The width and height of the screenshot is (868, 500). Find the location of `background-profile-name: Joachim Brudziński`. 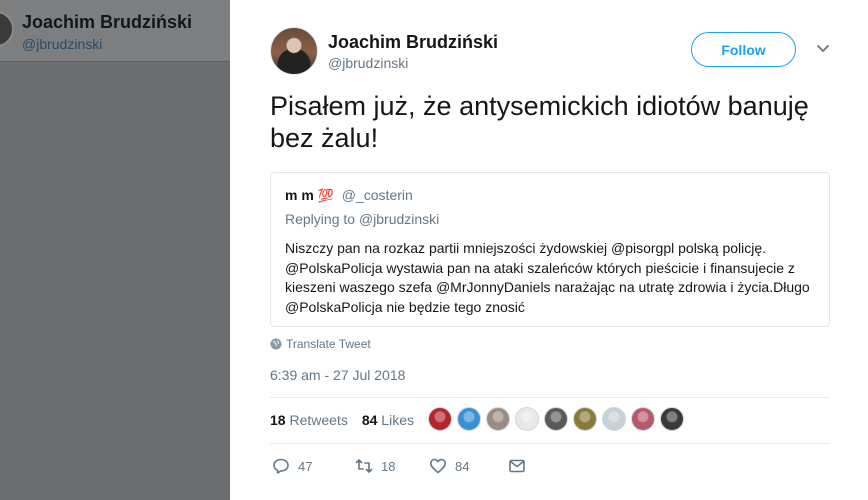

background-profile-name: Joachim Brudziński is located at coordinates (107, 22).